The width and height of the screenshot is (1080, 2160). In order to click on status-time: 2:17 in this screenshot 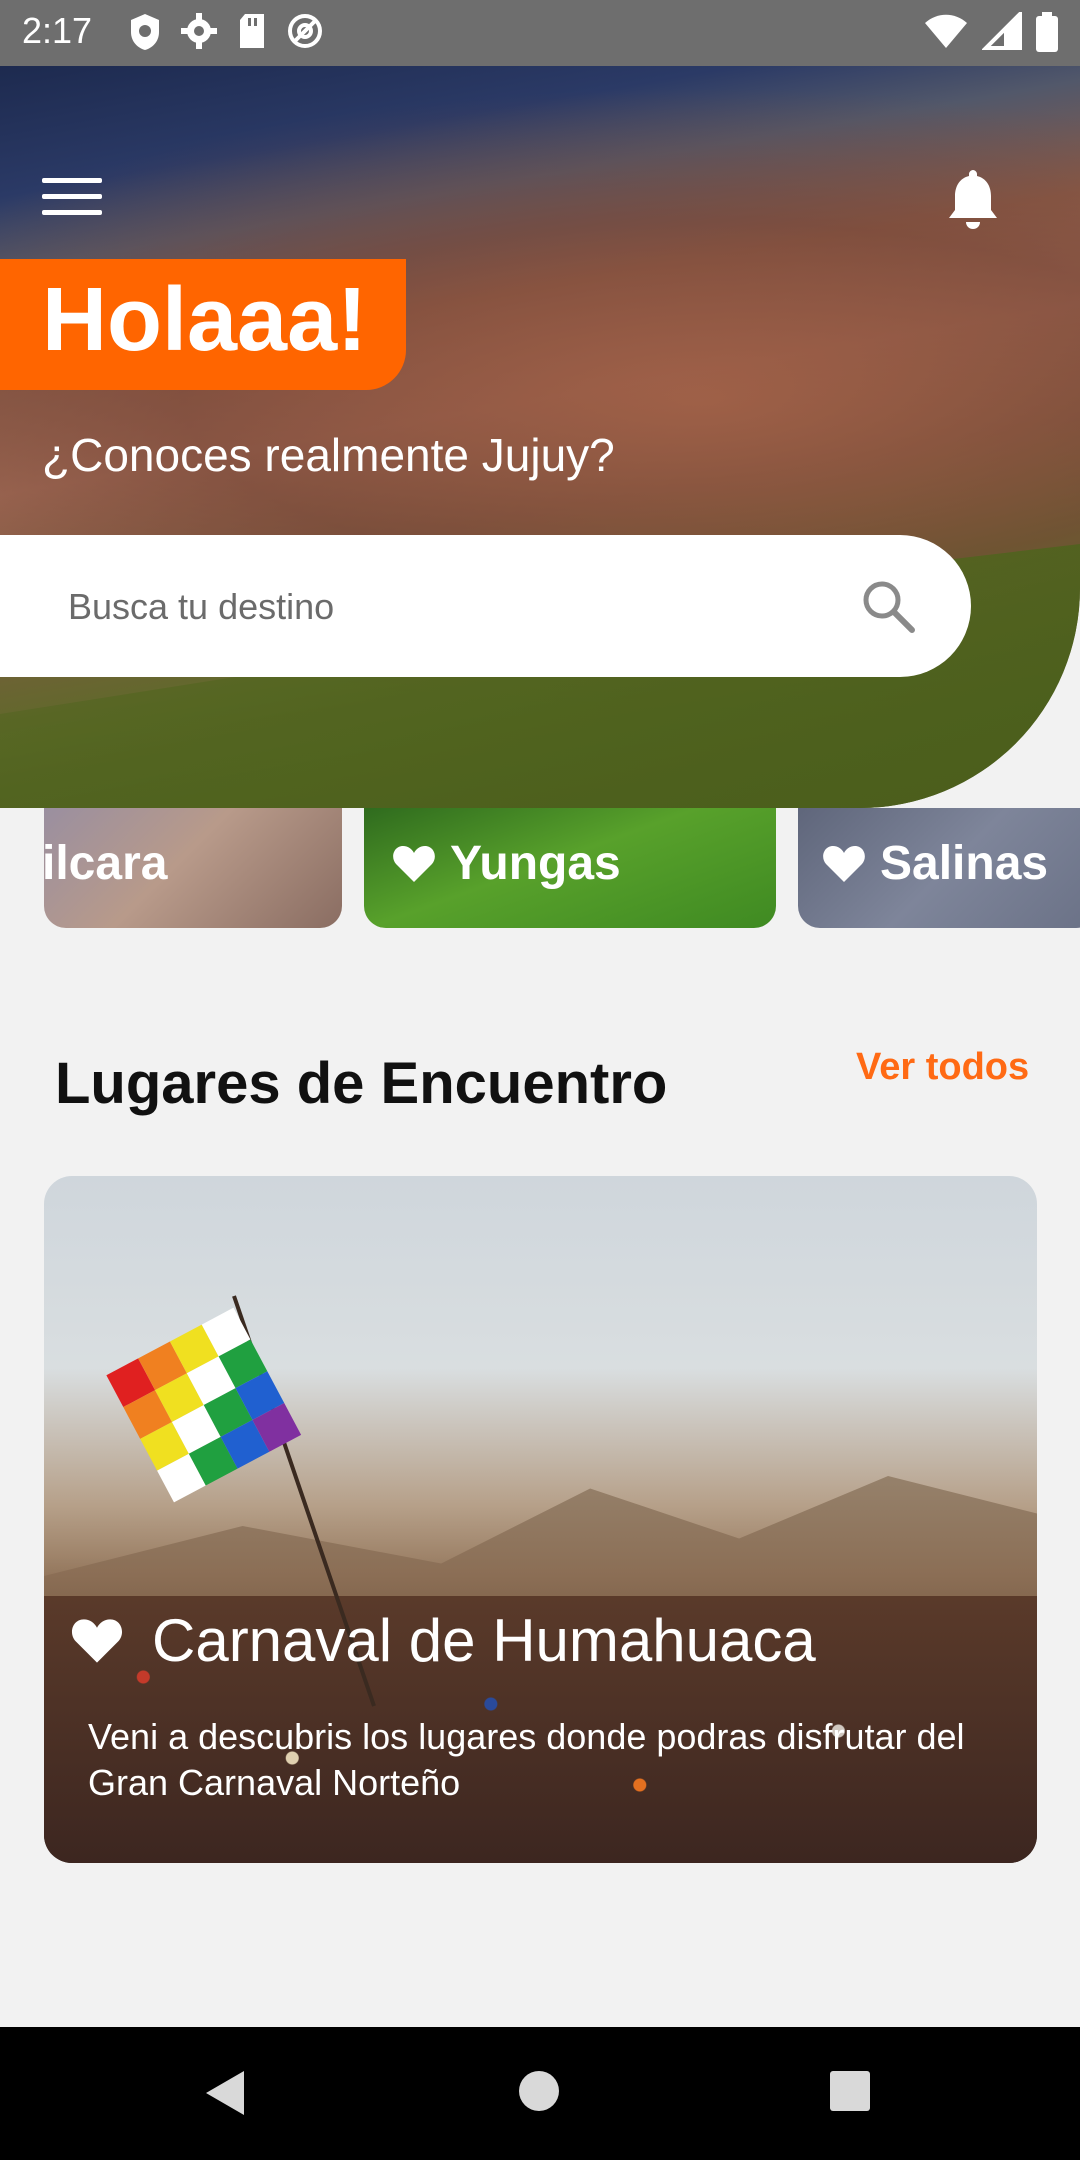, I will do `click(57, 30)`.